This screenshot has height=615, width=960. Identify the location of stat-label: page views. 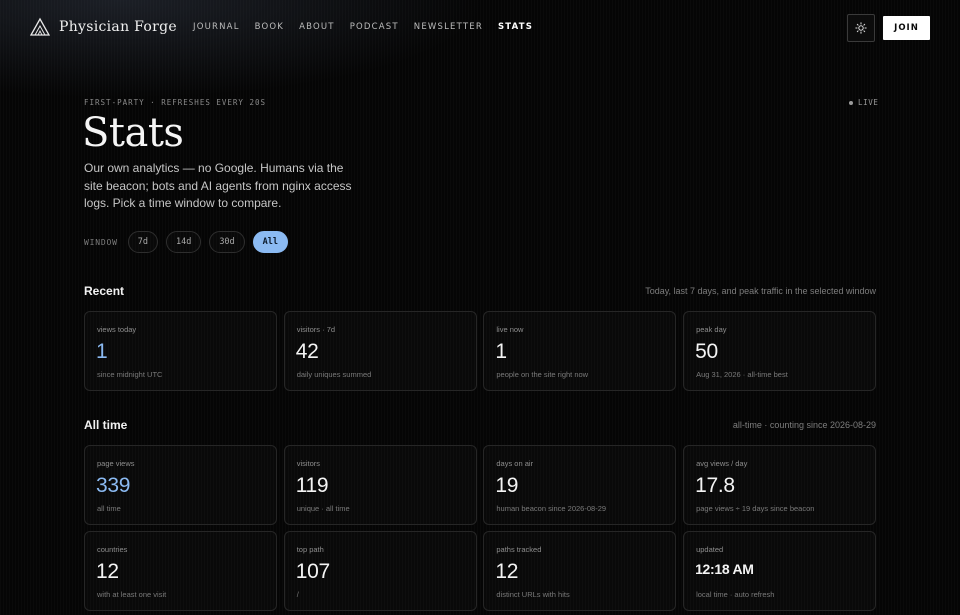
(116, 463).